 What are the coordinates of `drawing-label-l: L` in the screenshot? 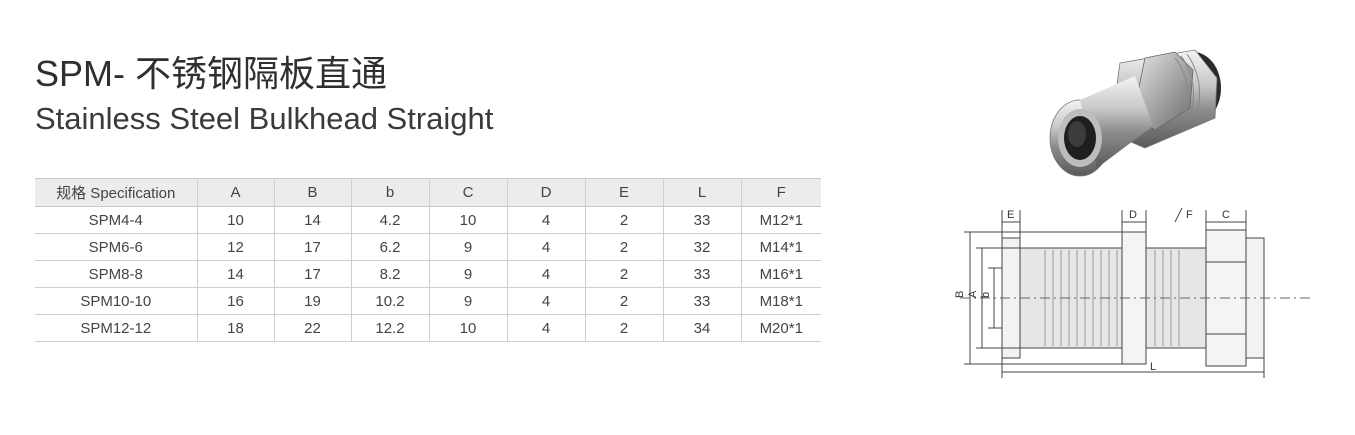 It's located at (1153, 367).